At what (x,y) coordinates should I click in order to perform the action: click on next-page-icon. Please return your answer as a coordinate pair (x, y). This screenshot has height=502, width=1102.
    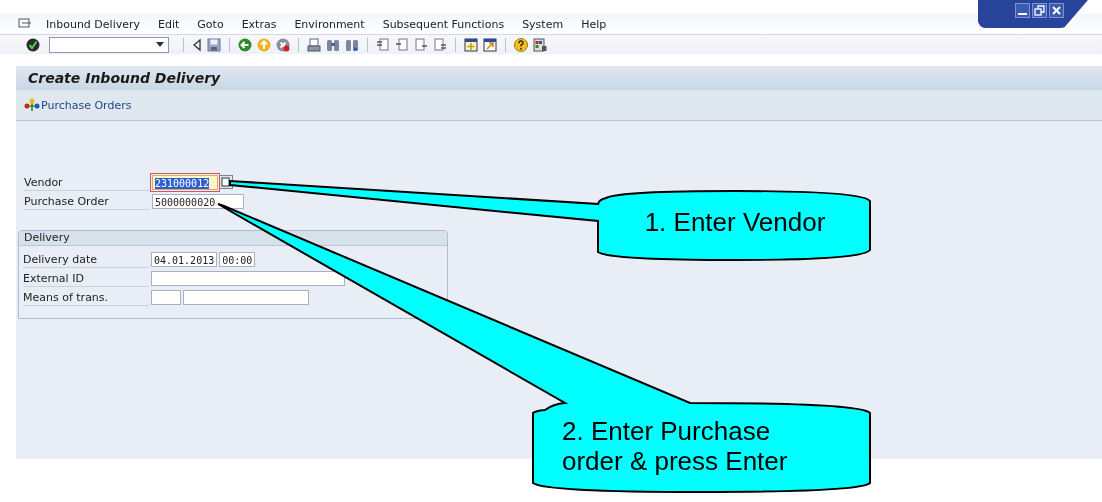
    Looking at the image, I should click on (421, 44).